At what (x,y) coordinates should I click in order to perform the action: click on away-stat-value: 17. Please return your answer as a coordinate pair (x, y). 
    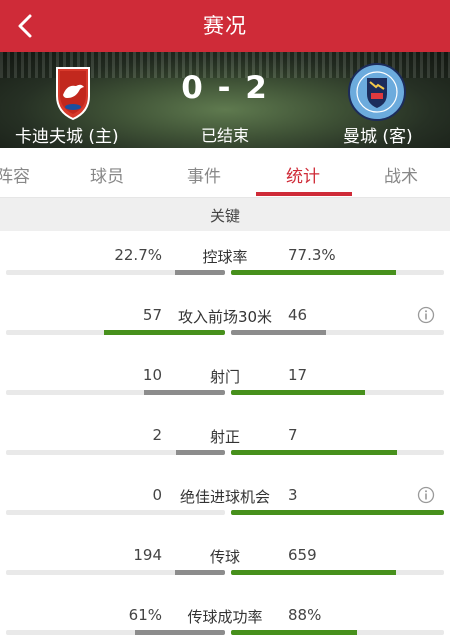
    Looking at the image, I should click on (298, 375).